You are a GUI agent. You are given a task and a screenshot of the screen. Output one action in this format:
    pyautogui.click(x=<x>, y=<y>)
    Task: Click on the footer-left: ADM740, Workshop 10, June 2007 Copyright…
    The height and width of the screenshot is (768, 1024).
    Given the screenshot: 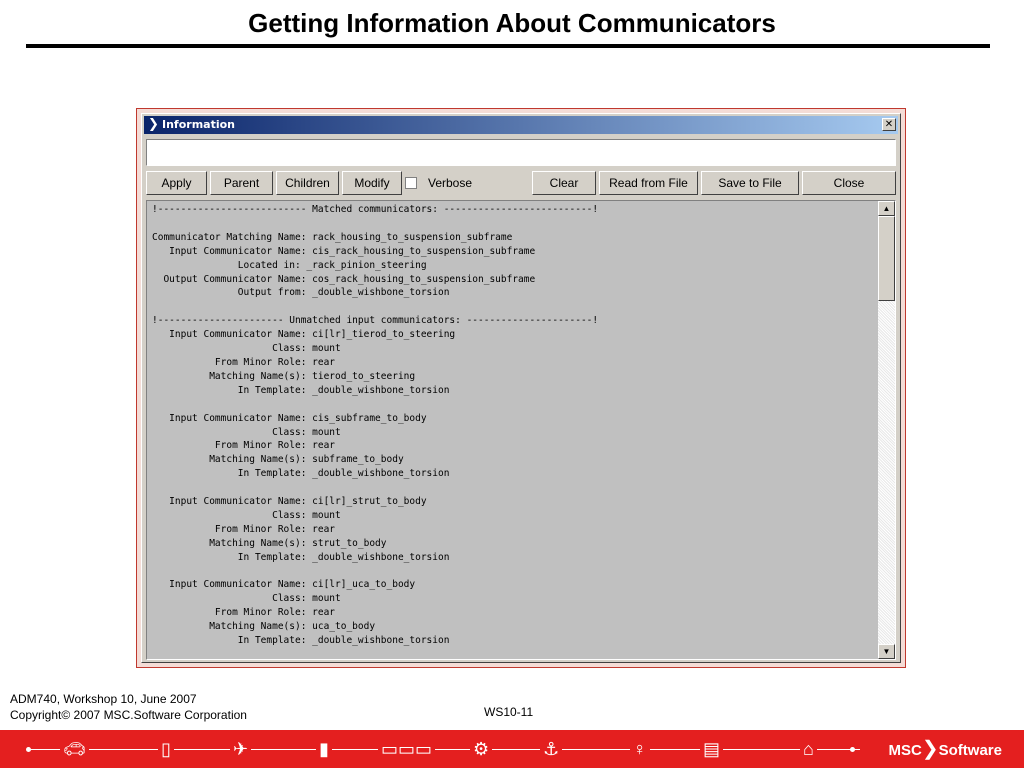 What is the action you would take?
    pyautogui.click(x=128, y=707)
    